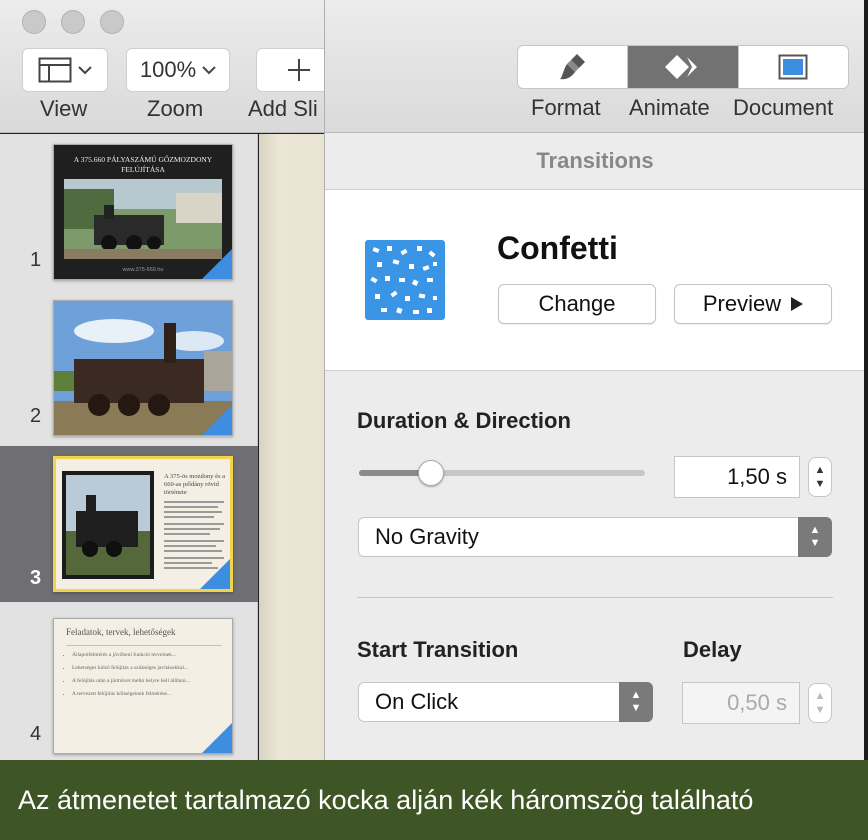 The width and height of the screenshot is (868, 840). I want to click on duration-field: 1,50 s, so click(737, 477).